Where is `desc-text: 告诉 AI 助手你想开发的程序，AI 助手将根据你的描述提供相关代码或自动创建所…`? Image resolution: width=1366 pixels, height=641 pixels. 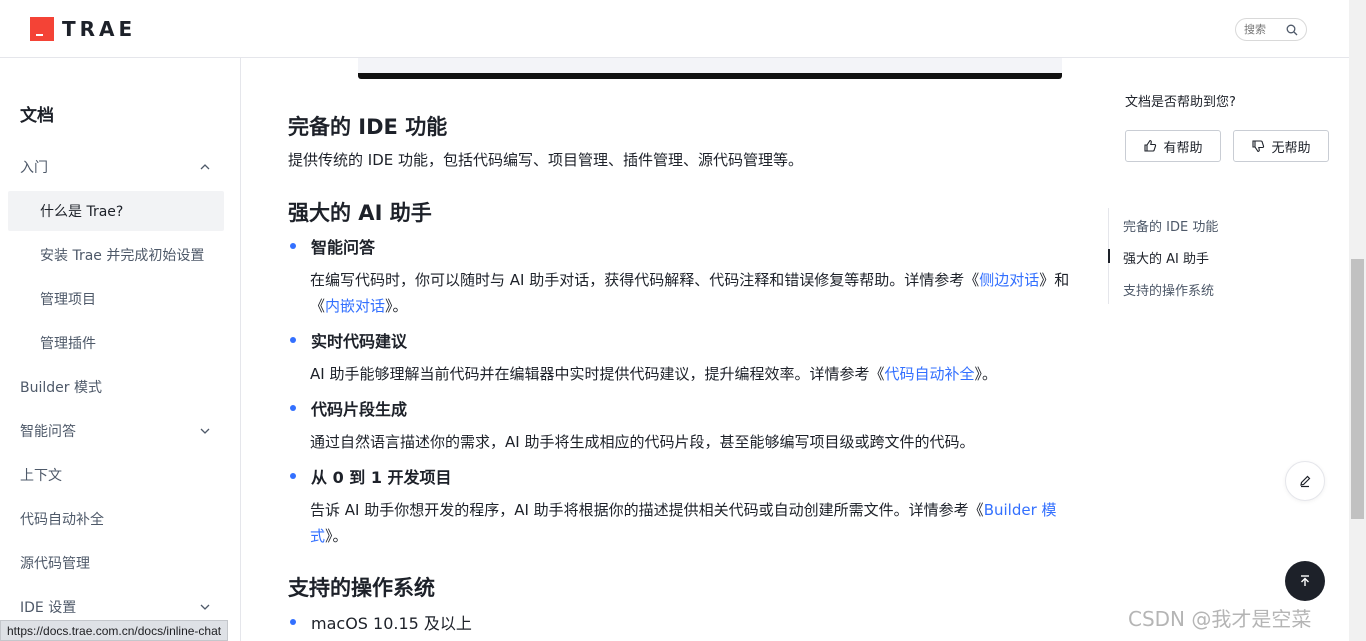
desc-text: 告诉 AI 助手你想开发的程序，AI 助手将根据你的描述提供相关代码或自动创建所… is located at coordinates (647, 510).